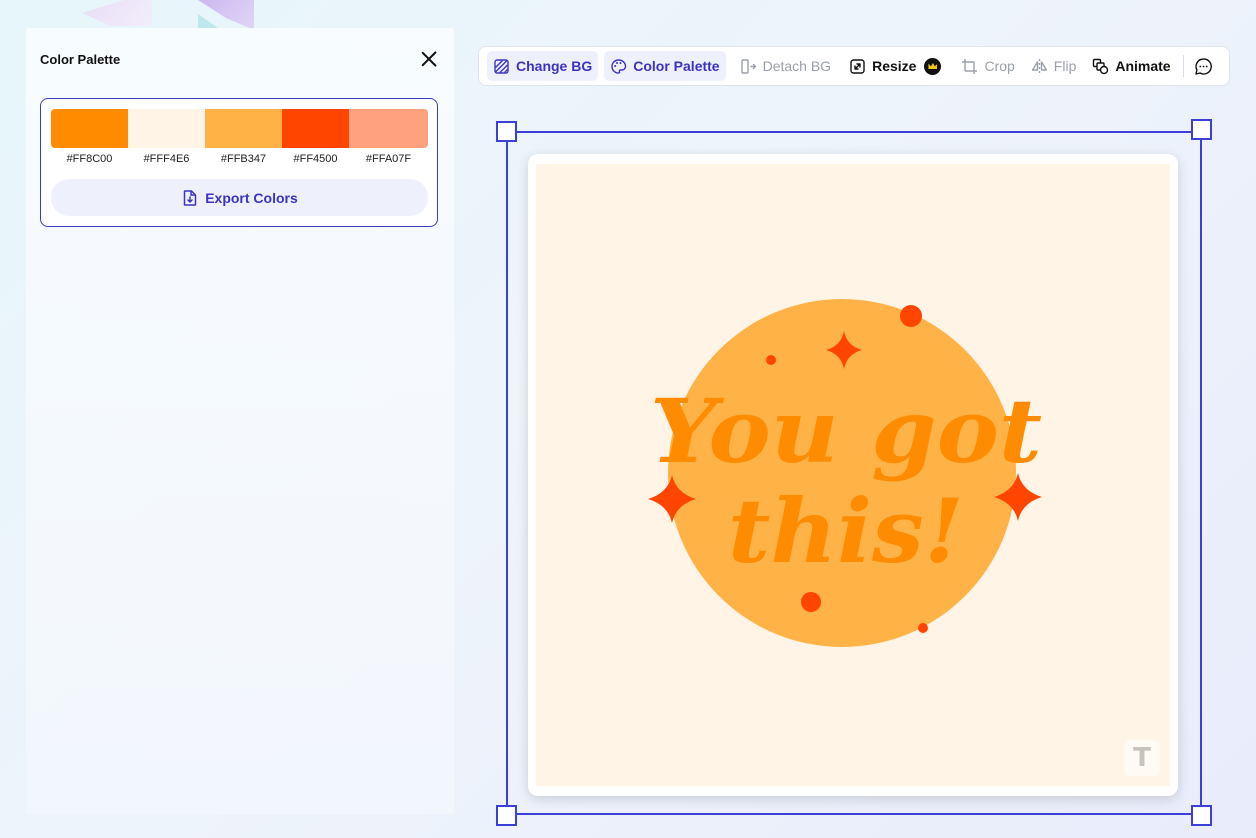 This screenshot has height=838, width=1256. Describe the element at coordinates (1101, 66) in the screenshot. I see `animate-icon` at that location.